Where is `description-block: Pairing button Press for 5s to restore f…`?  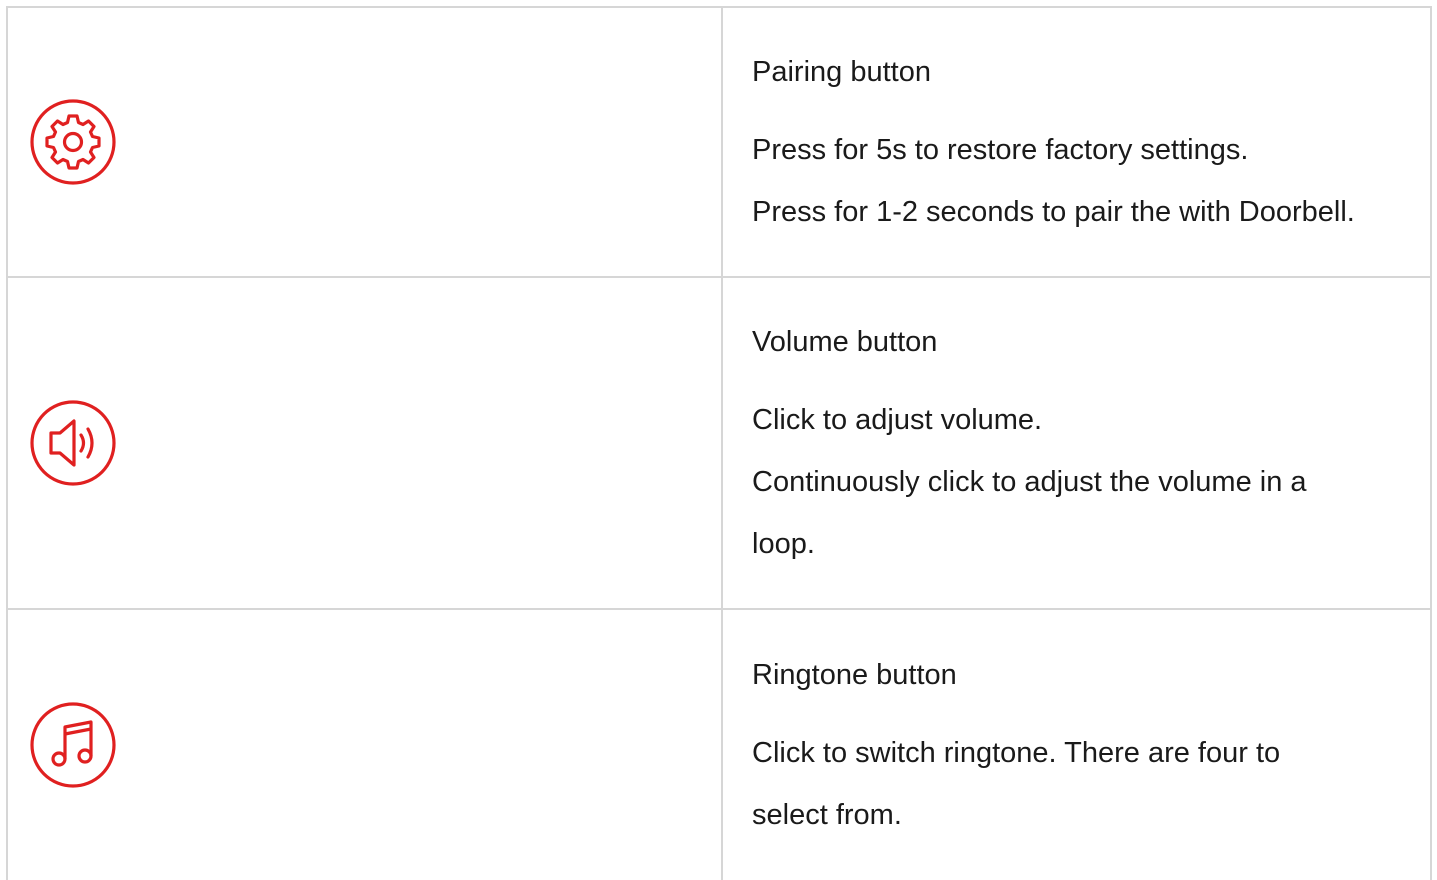 description-block: Pairing button Press for 5s to restore f… is located at coordinates (1087, 142).